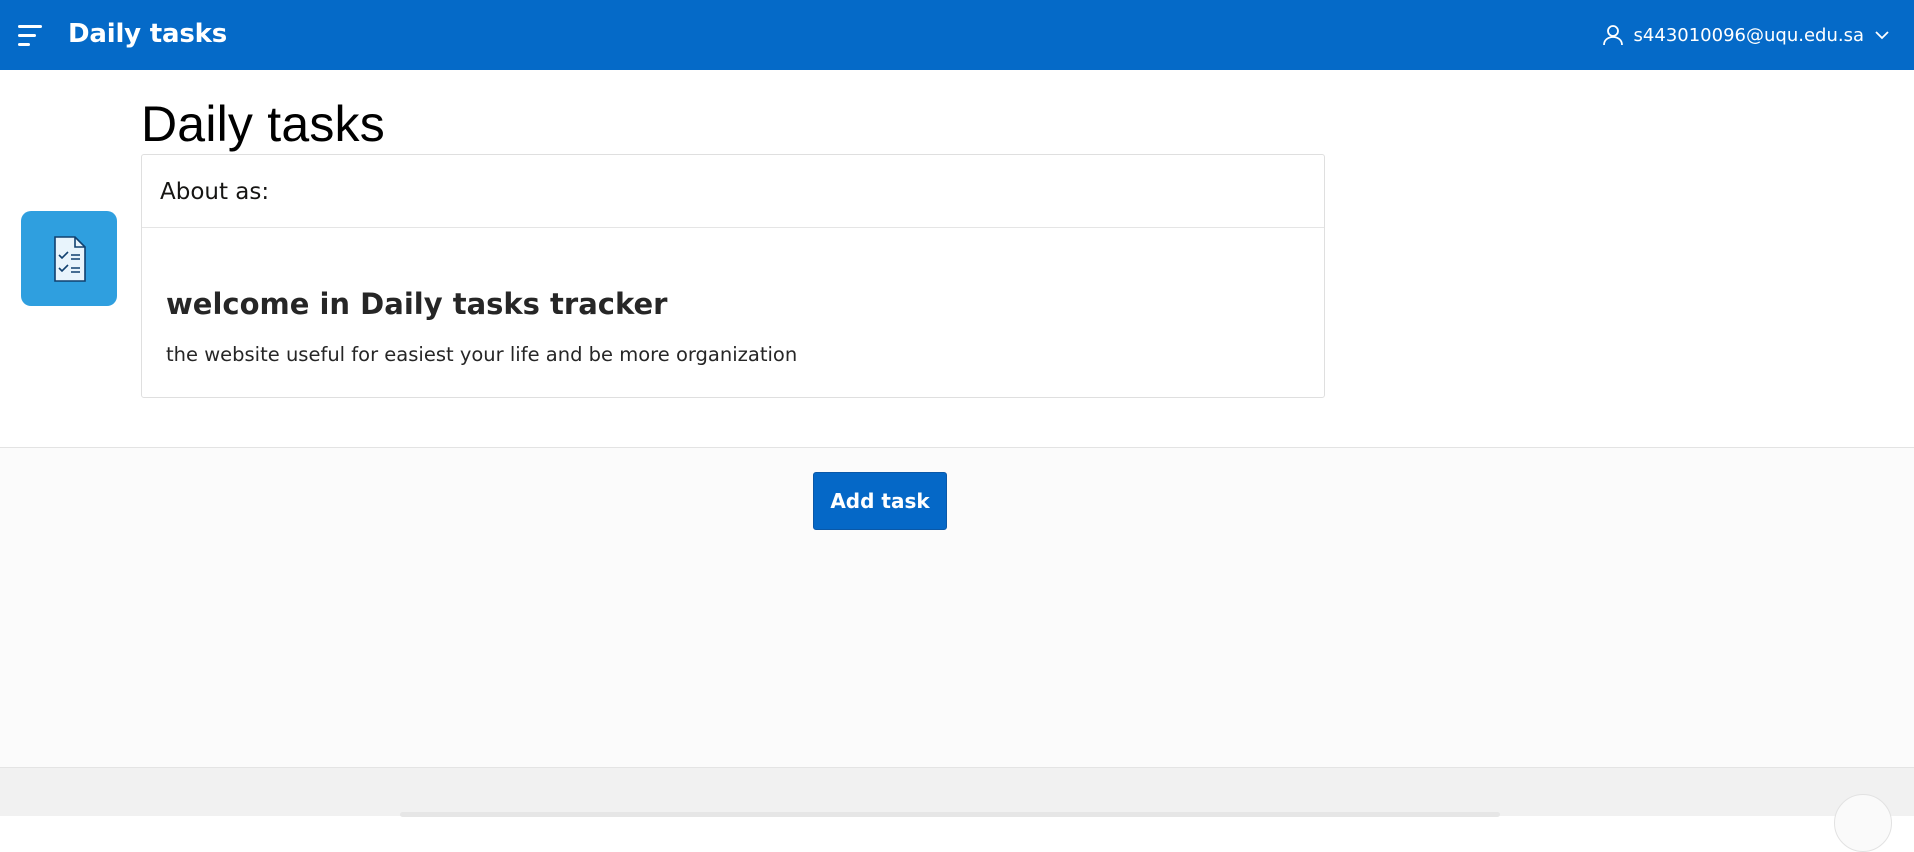 The height and width of the screenshot is (852, 1914). What do you see at coordinates (880, 501) in the screenshot?
I see `add-task-button: Add task` at bounding box center [880, 501].